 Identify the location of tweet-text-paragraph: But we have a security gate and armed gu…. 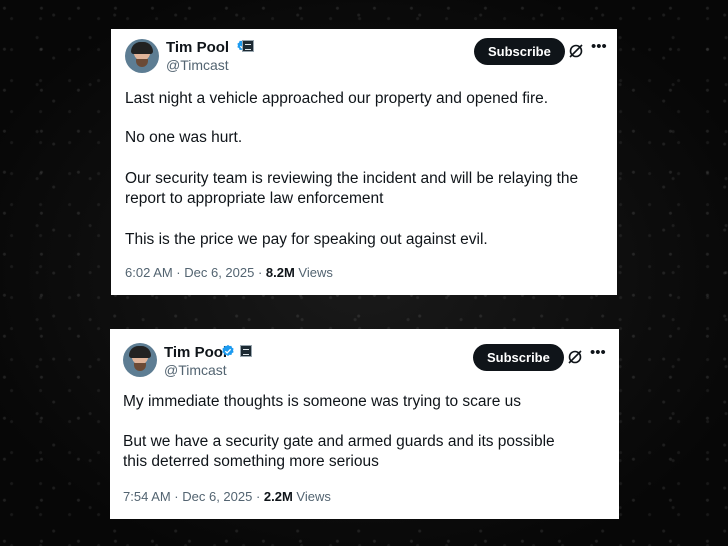
(339, 451).